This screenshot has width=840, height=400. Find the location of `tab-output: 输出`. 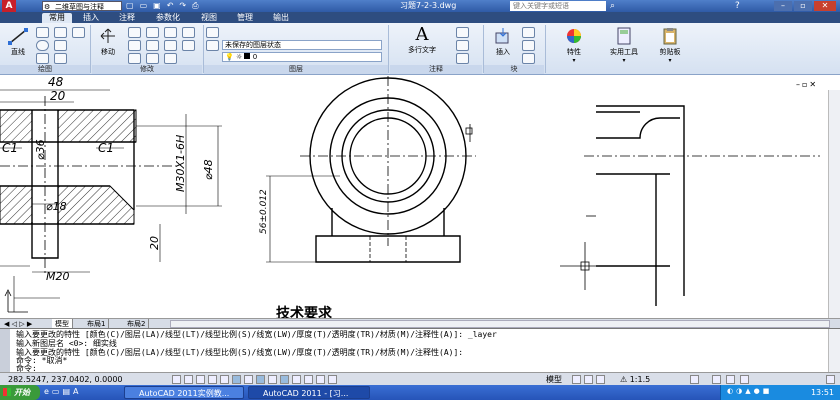

tab-output: 输出 is located at coordinates (281, 18).